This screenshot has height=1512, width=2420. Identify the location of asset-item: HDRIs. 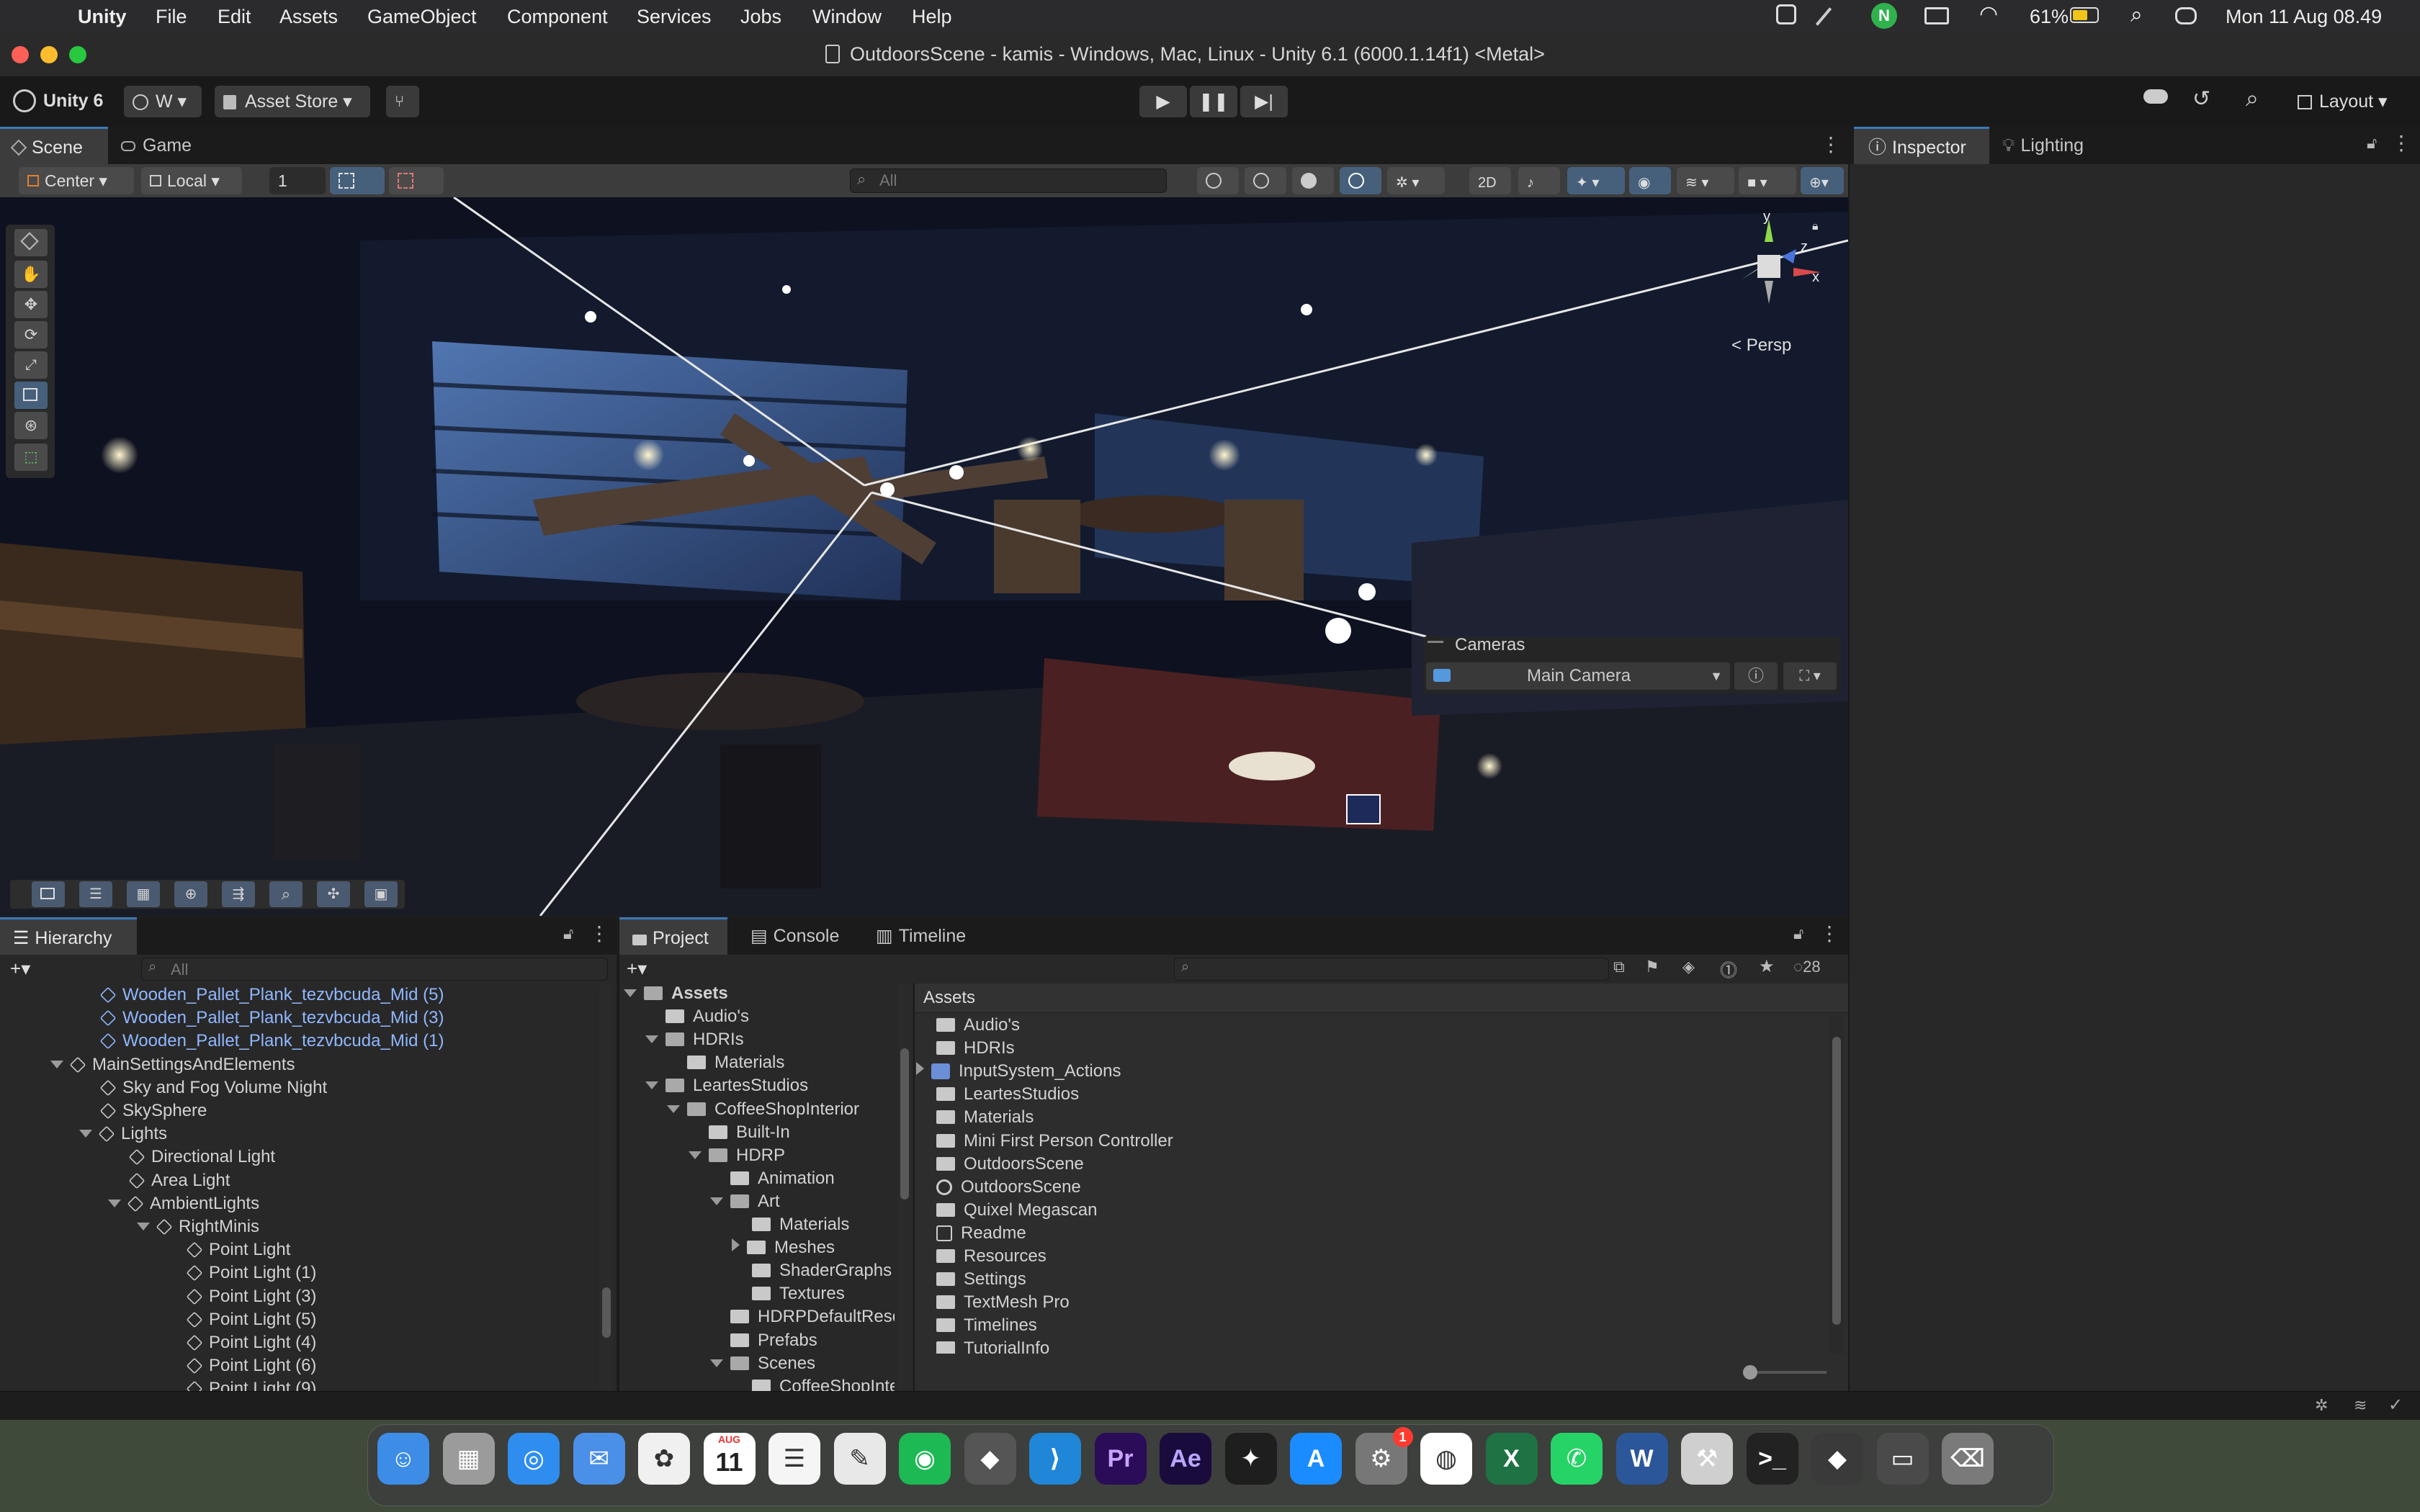
(975, 1048).